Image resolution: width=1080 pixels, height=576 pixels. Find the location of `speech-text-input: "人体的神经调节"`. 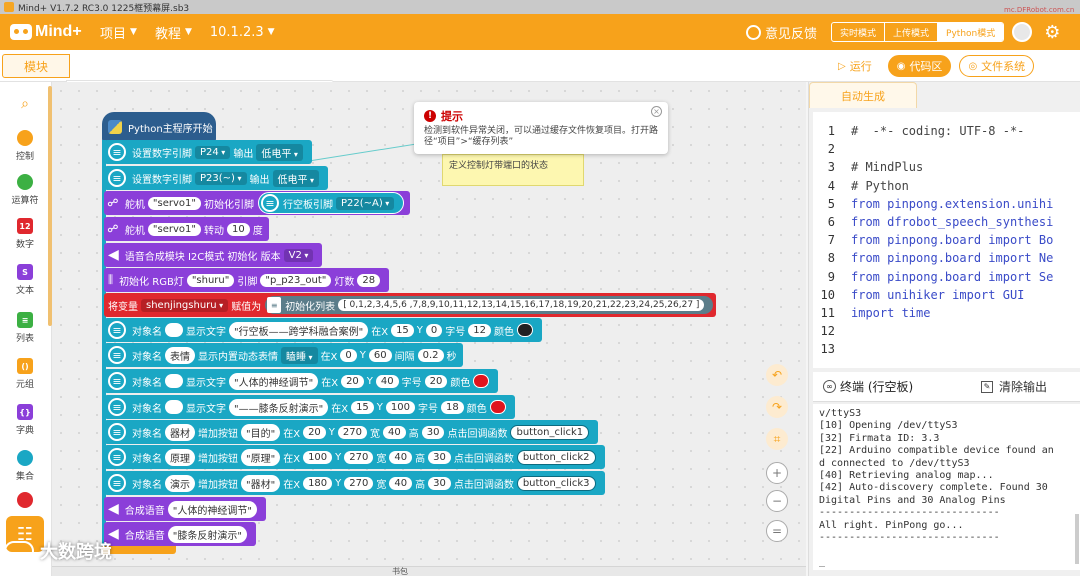

speech-text-input: "人体的神经调节" is located at coordinates (212, 509).